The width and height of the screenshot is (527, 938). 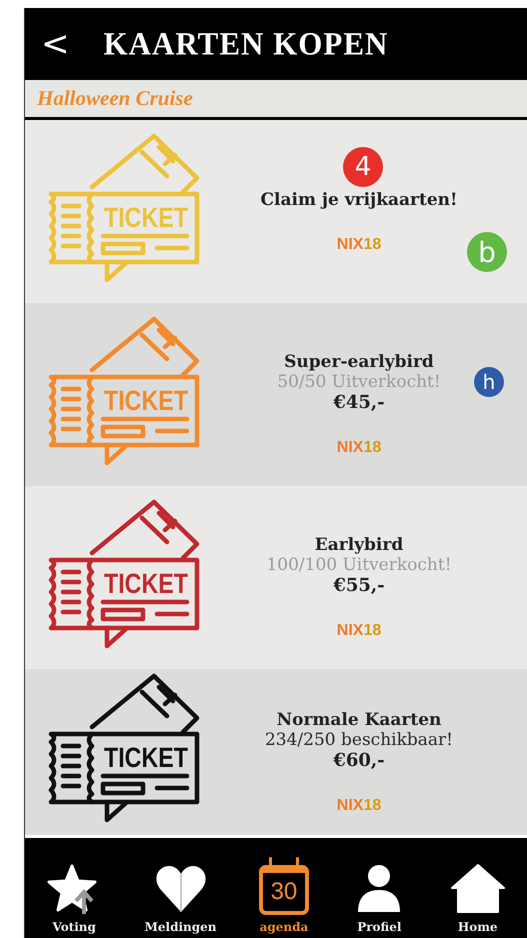 What do you see at coordinates (180, 898) in the screenshot?
I see `nav-tab: Meldingen` at bounding box center [180, 898].